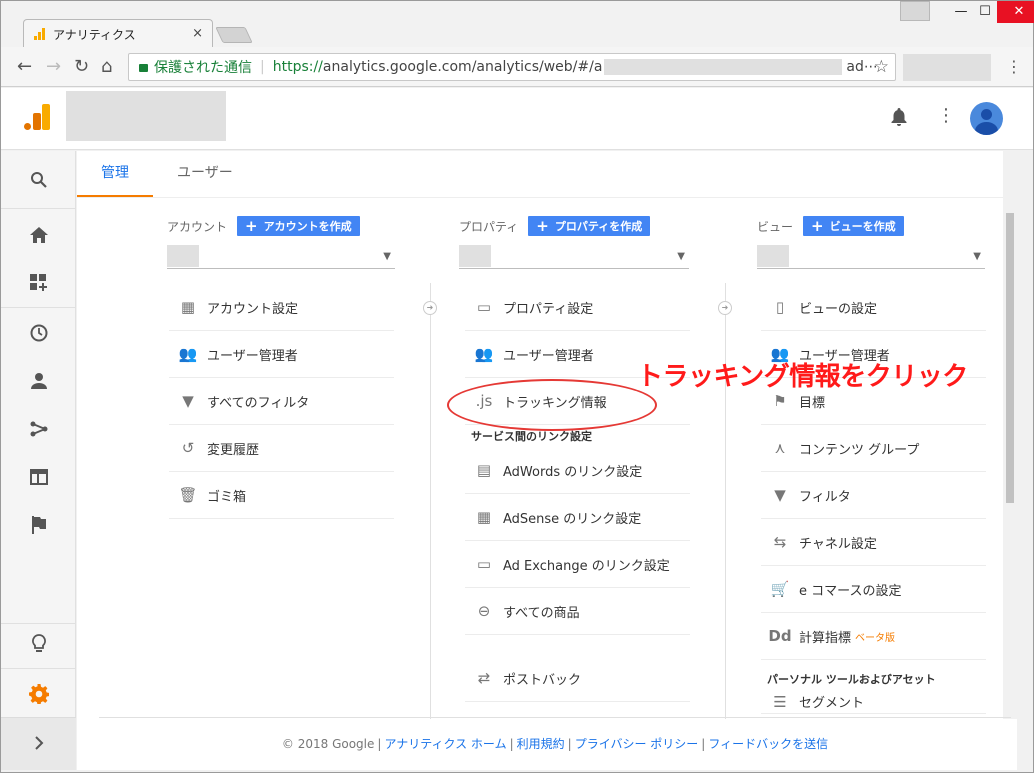  Describe the element at coordinates (552, 405) in the screenshot. I see `highlight-ellipse` at that location.